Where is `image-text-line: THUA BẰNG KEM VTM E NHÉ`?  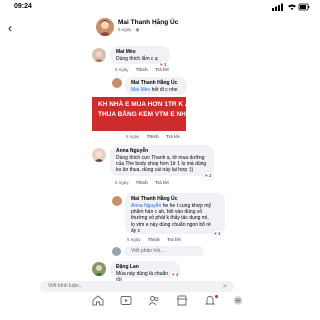
image-text-line: THUA BẰNG KEM VTM E NHÉ is located at coordinates (144, 114).